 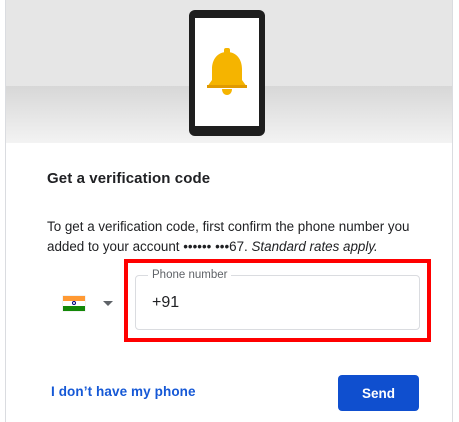 What do you see at coordinates (123, 391) in the screenshot?
I see `no-phone-link: I don’t have my phone` at bounding box center [123, 391].